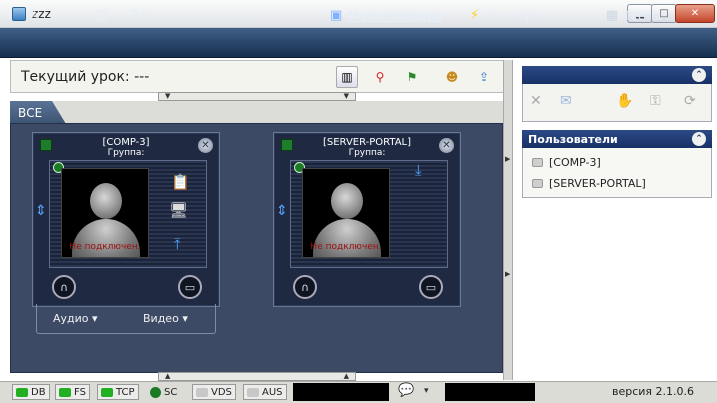 The width and height of the screenshot is (717, 403). What do you see at coordinates (126, 142) in the screenshot?
I see `workstation-name: [COMP-3]` at bounding box center [126, 142].